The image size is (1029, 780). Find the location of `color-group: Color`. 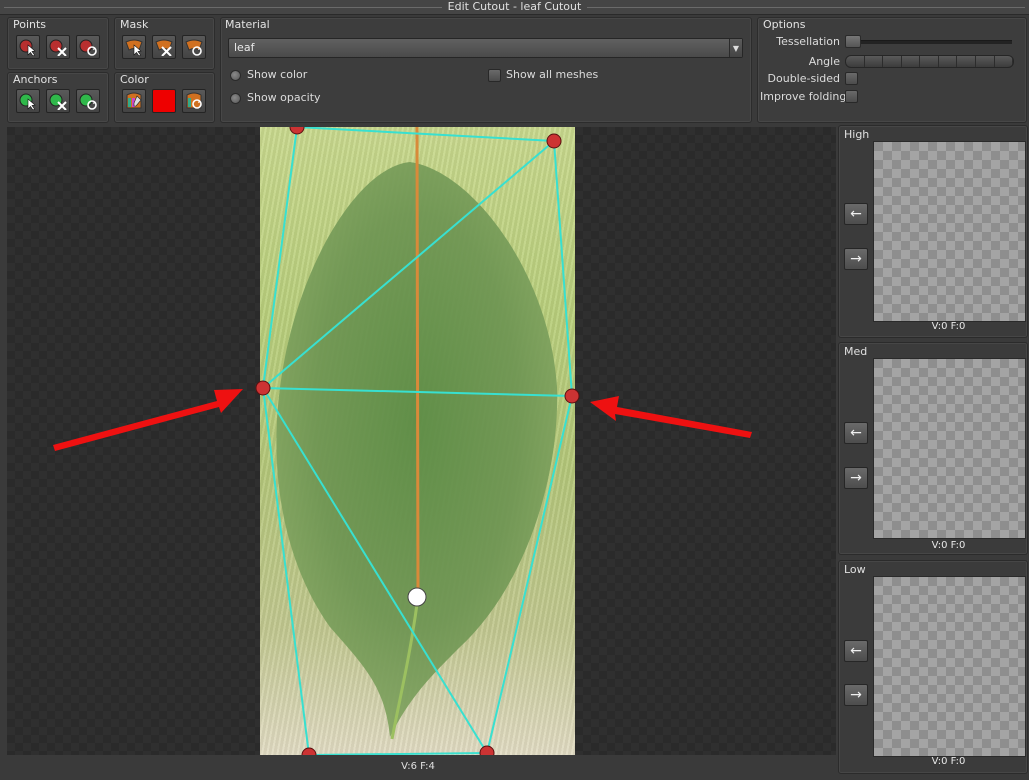

color-group: Color is located at coordinates (164, 97).